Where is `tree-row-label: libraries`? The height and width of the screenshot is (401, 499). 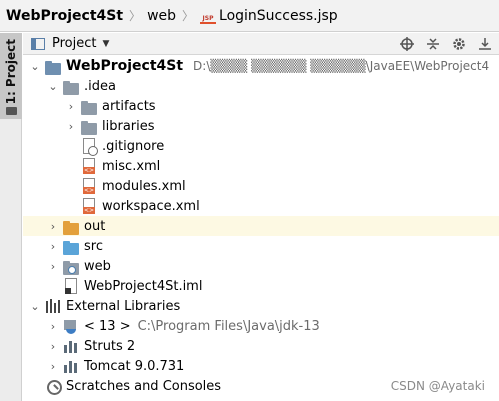 tree-row-label: libraries is located at coordinates (128, 126).